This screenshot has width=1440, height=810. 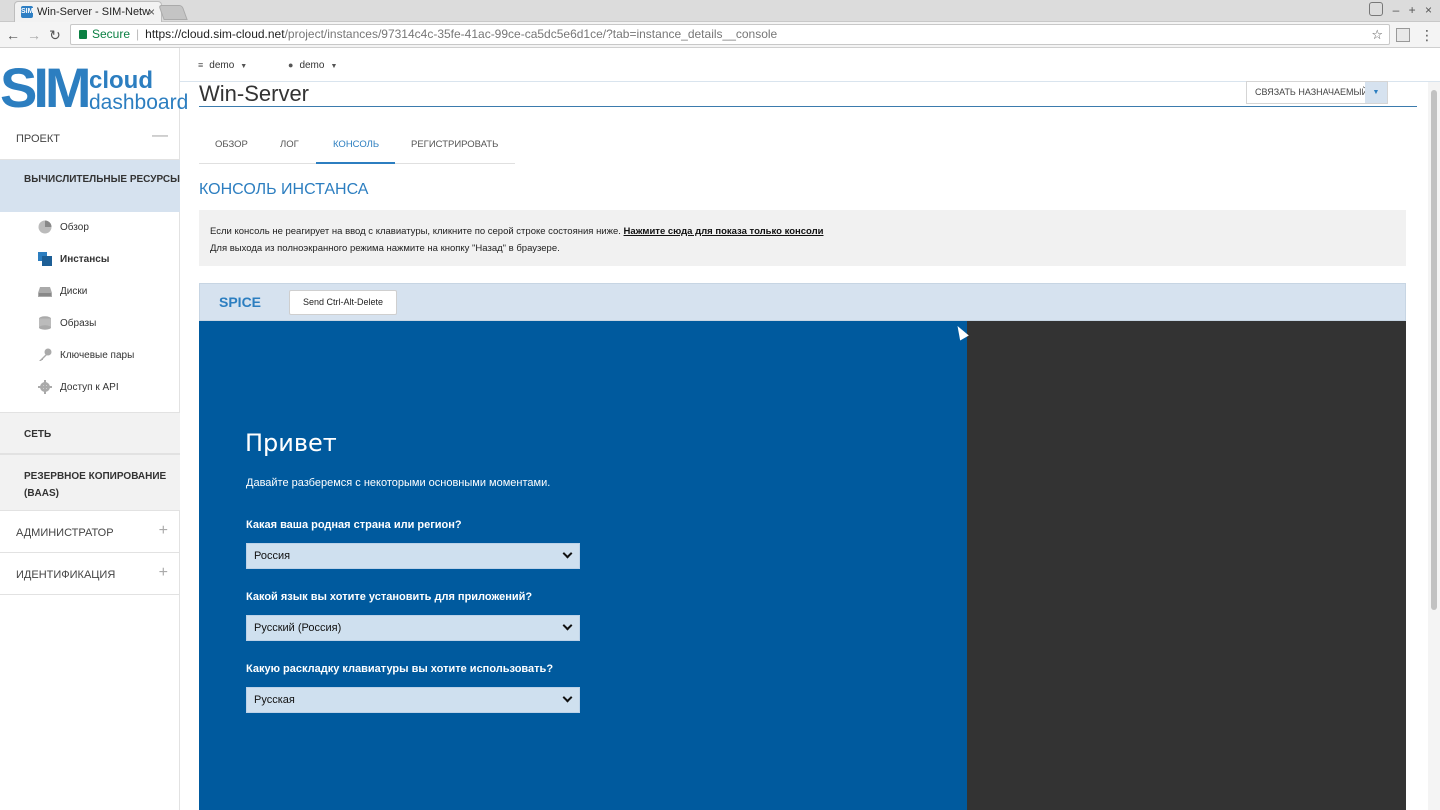 I want to click on sidebar-compute: ВЫЧИСЛИТЕЛЬНЫЕ РЕСУРСЫ, so click(x=90, y=186).